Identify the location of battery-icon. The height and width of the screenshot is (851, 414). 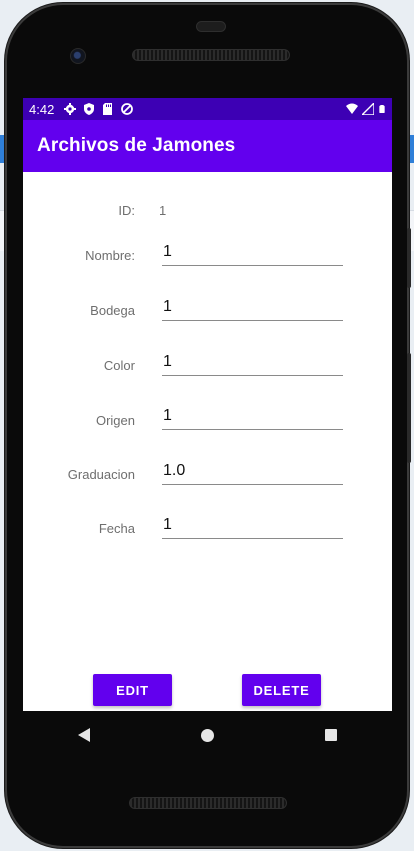
(382, 109).